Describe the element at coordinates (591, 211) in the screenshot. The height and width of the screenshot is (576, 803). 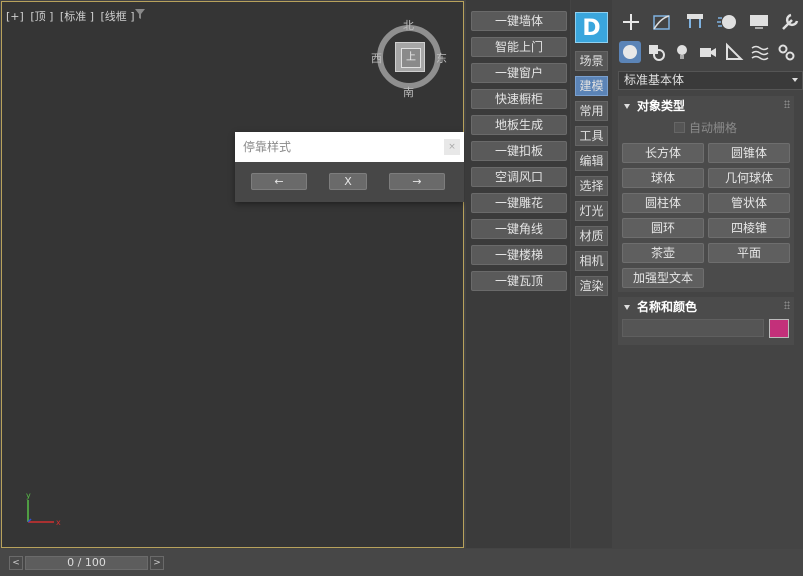
I see `tab-lights: 灯光` at that location.